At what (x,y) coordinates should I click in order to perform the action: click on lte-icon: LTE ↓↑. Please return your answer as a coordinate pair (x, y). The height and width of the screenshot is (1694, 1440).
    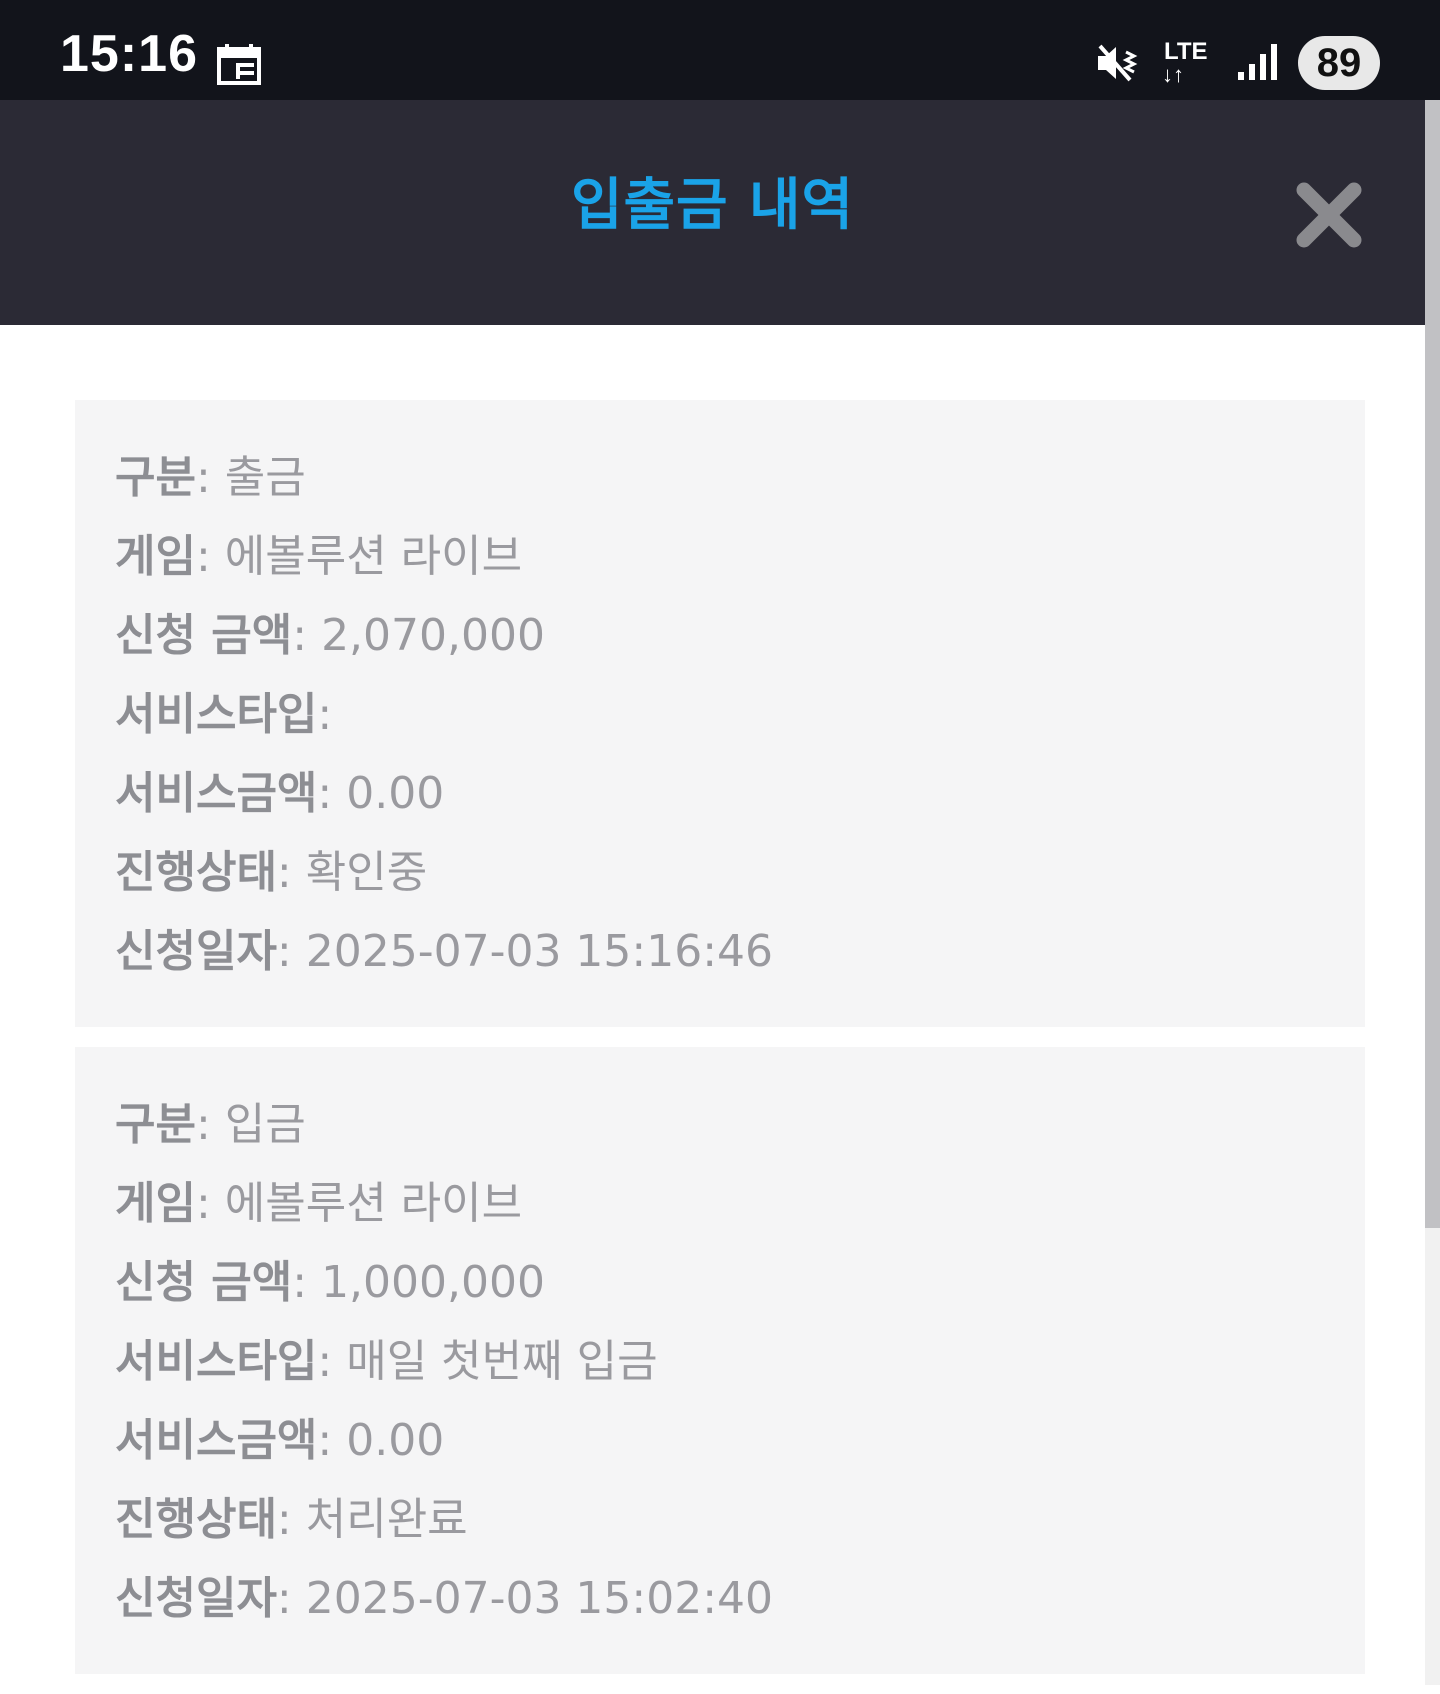
    Looking at the image, I should click on (1184, 62).